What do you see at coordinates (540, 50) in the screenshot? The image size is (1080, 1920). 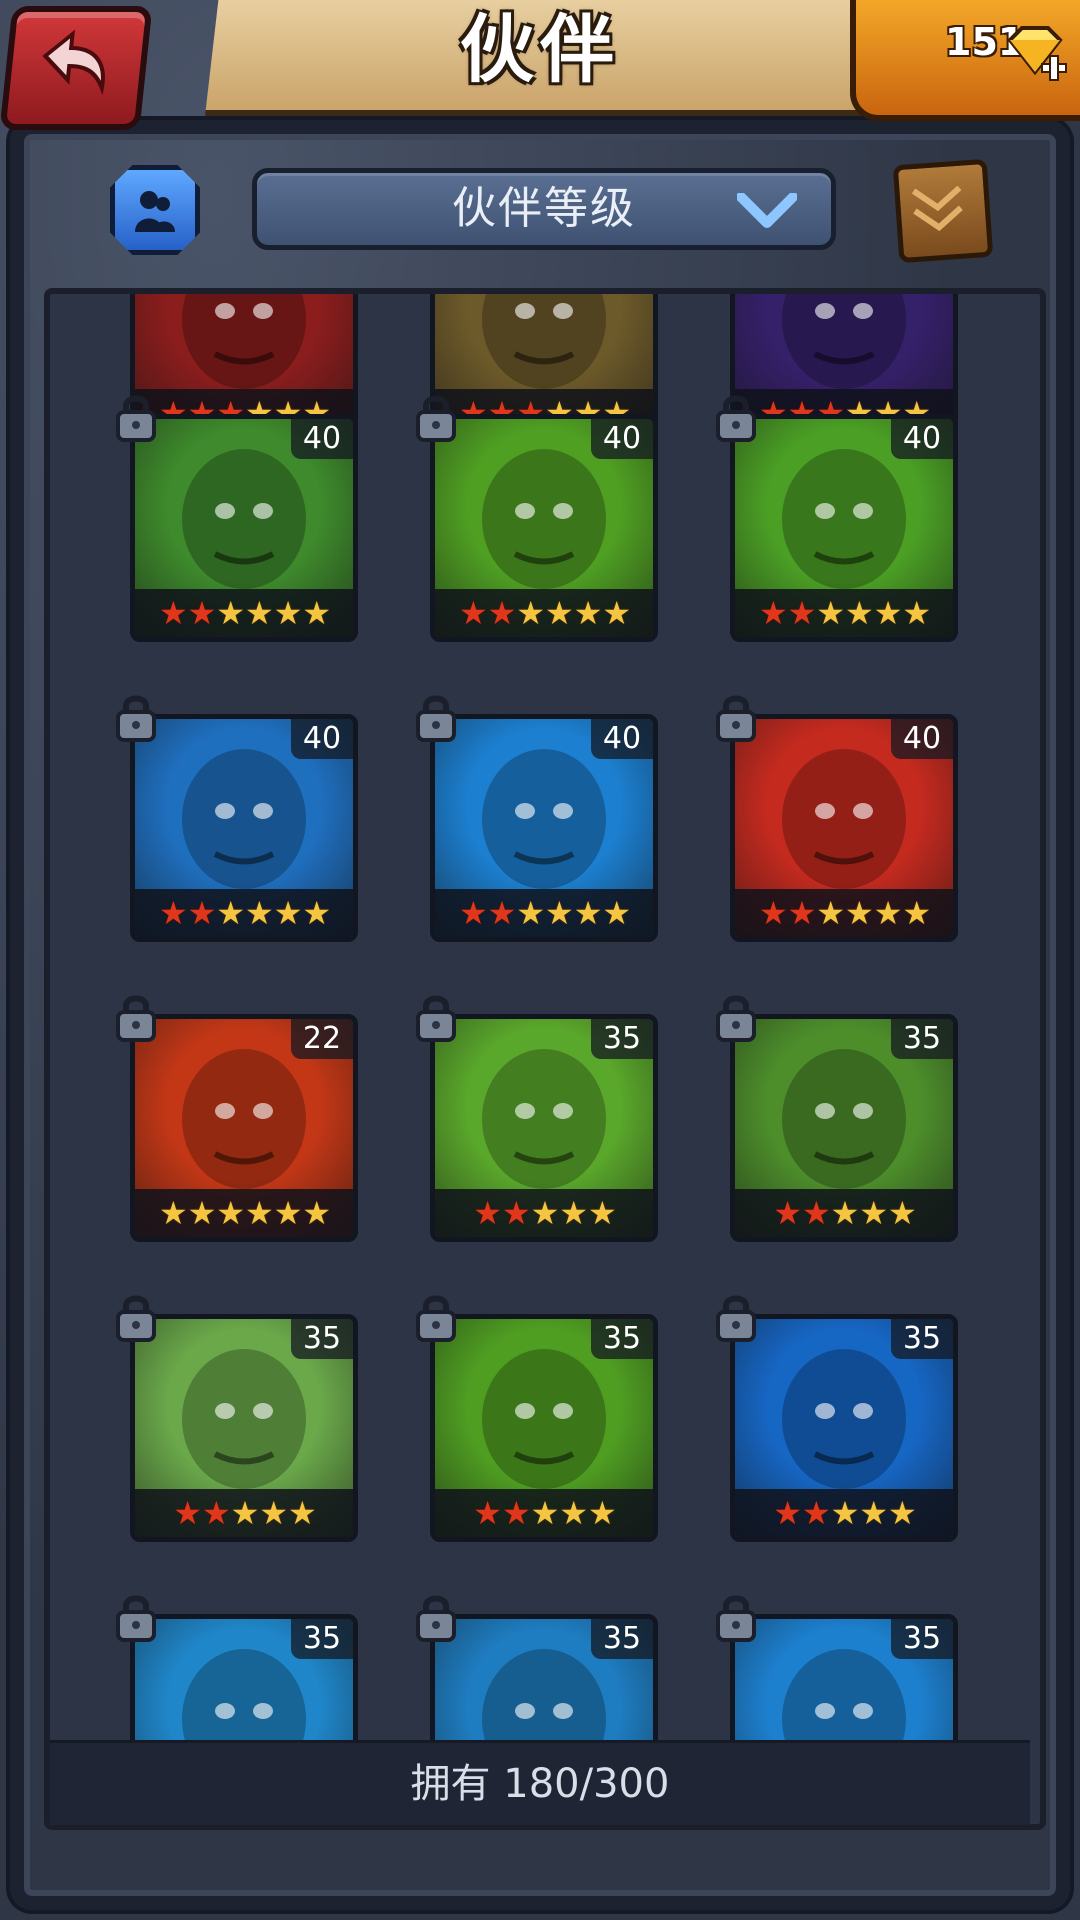 I see `page-title: 伙伴` at bounding box center [540, 50].